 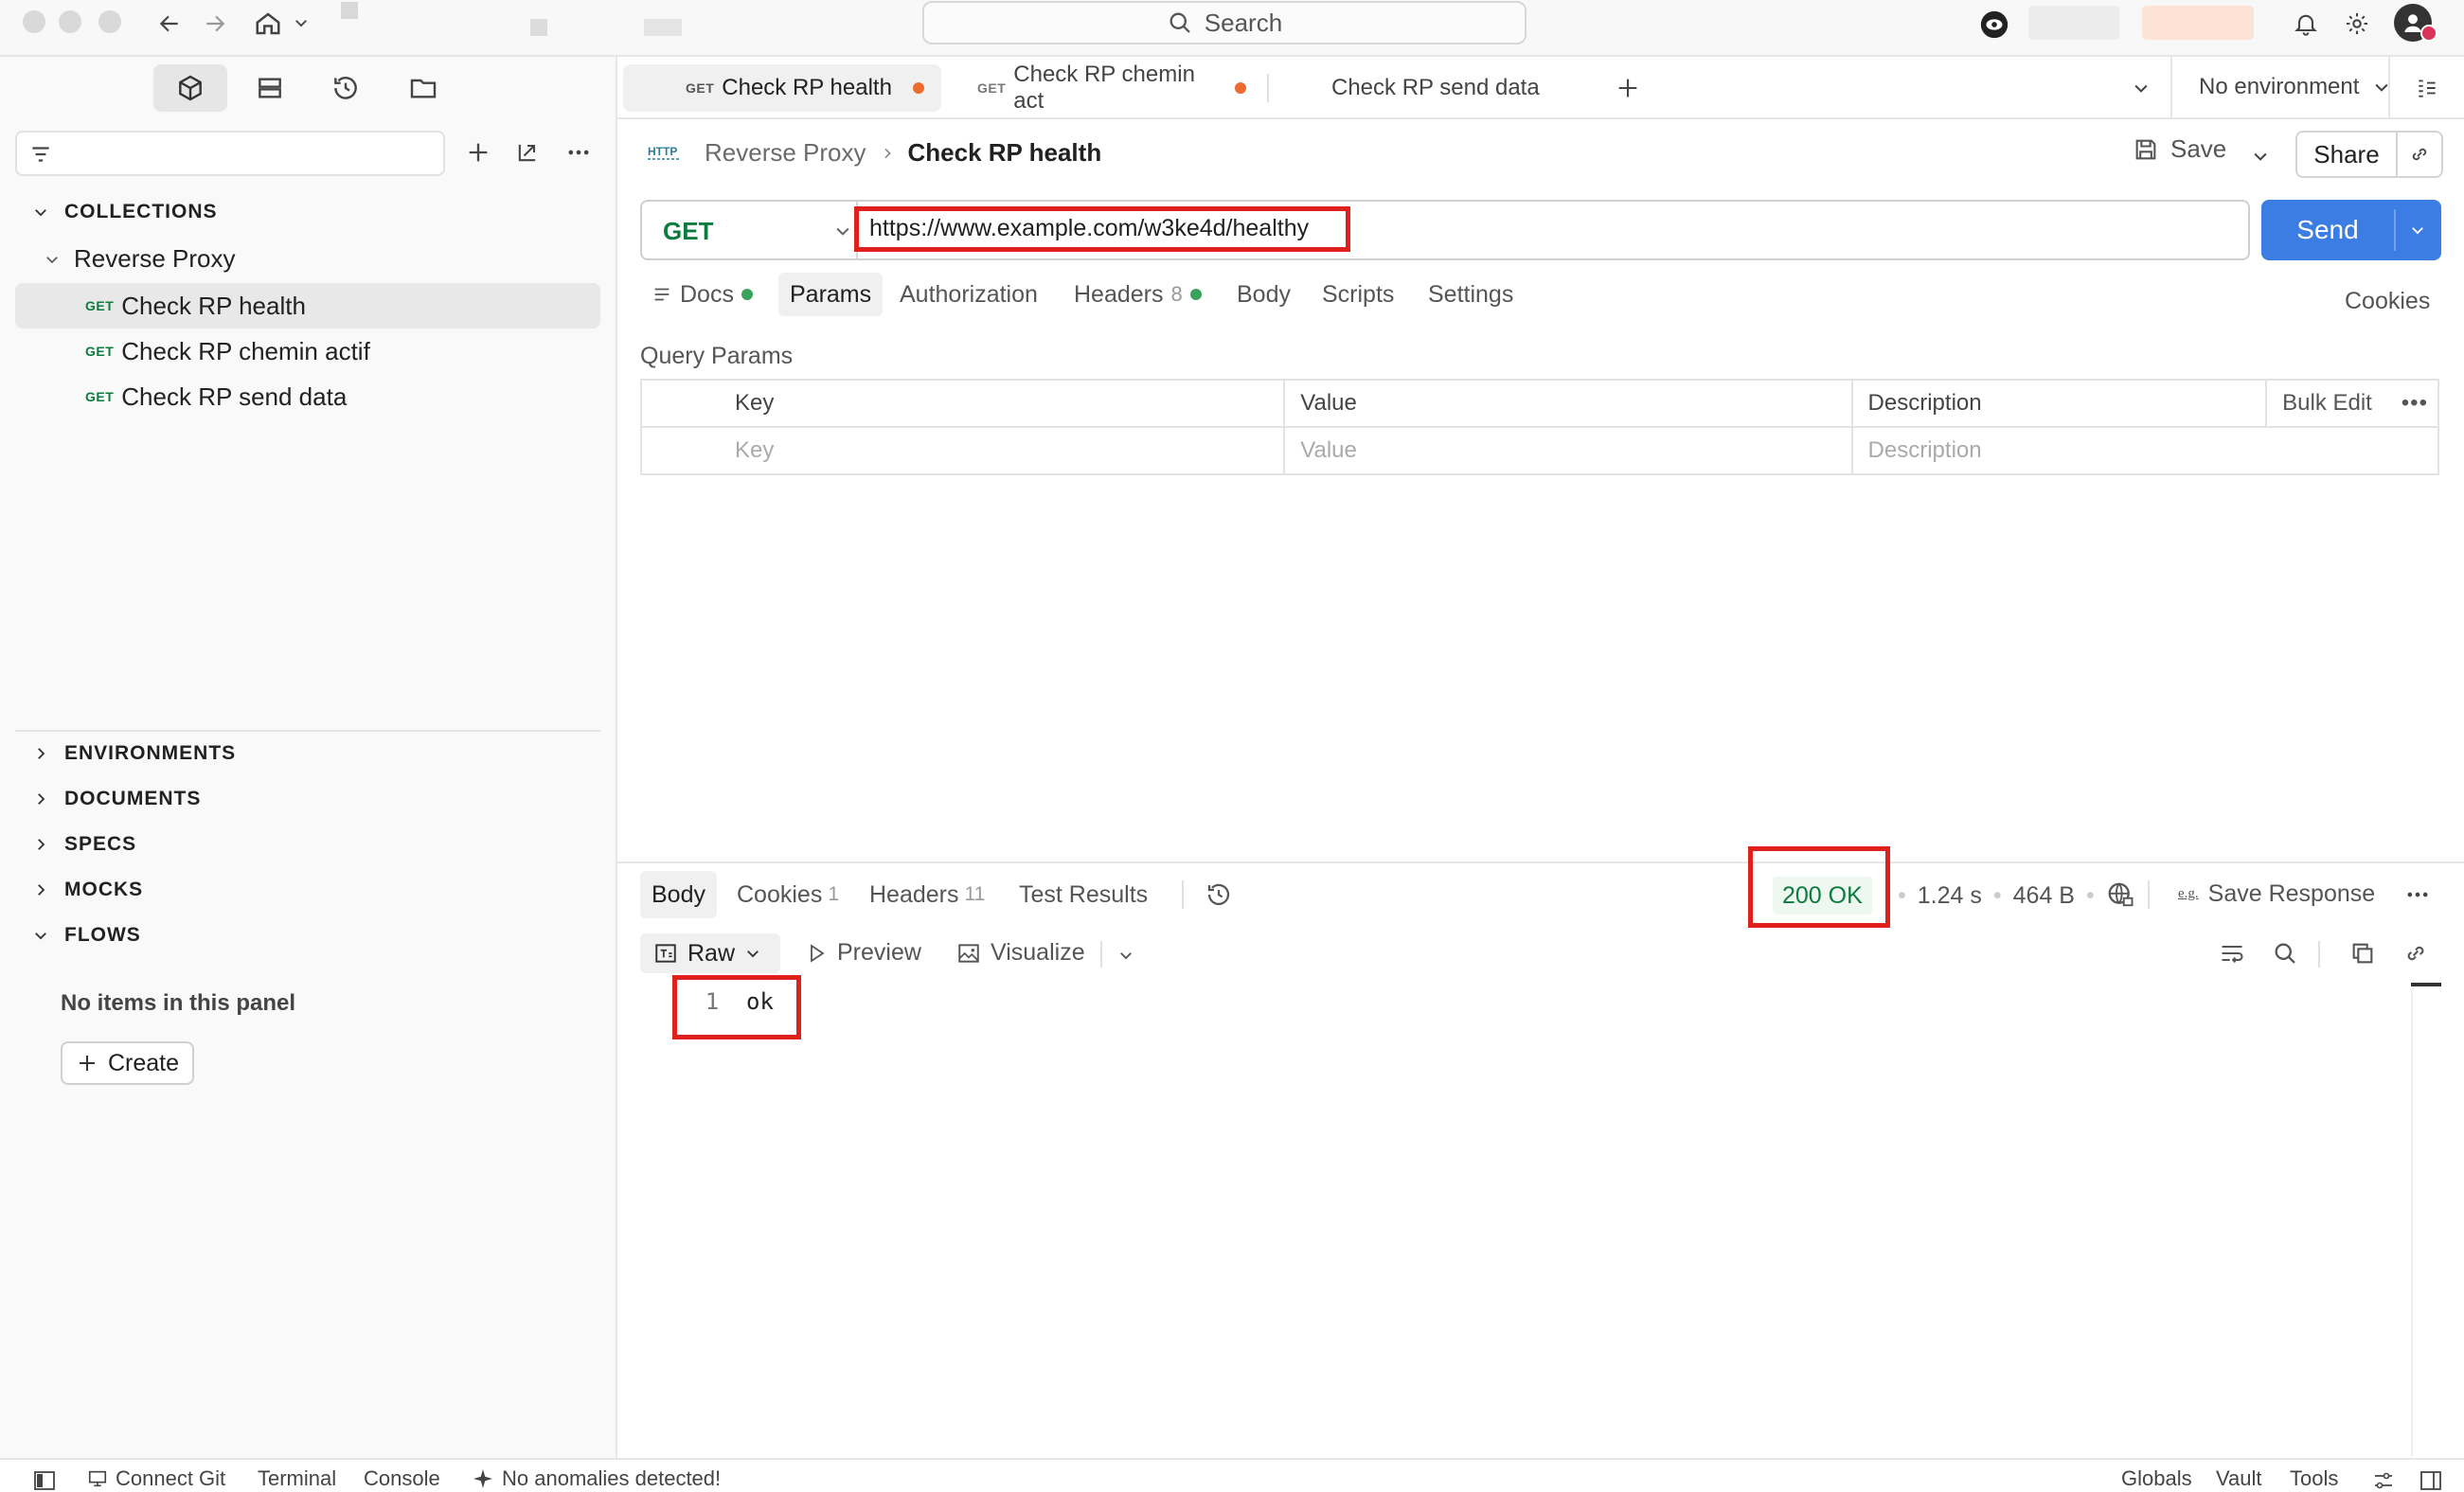 I want to click on send-label: Send, so click(x=2327, y=230).